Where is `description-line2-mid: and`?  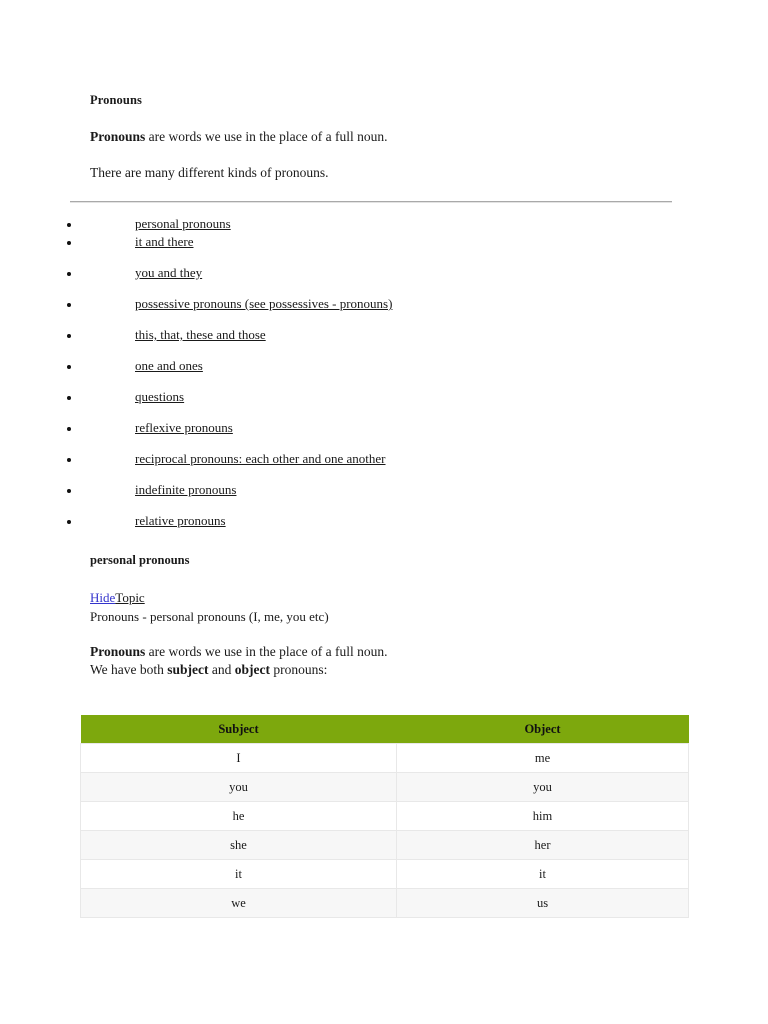 description-line2-mid: and is located at coordinates (221, 669).